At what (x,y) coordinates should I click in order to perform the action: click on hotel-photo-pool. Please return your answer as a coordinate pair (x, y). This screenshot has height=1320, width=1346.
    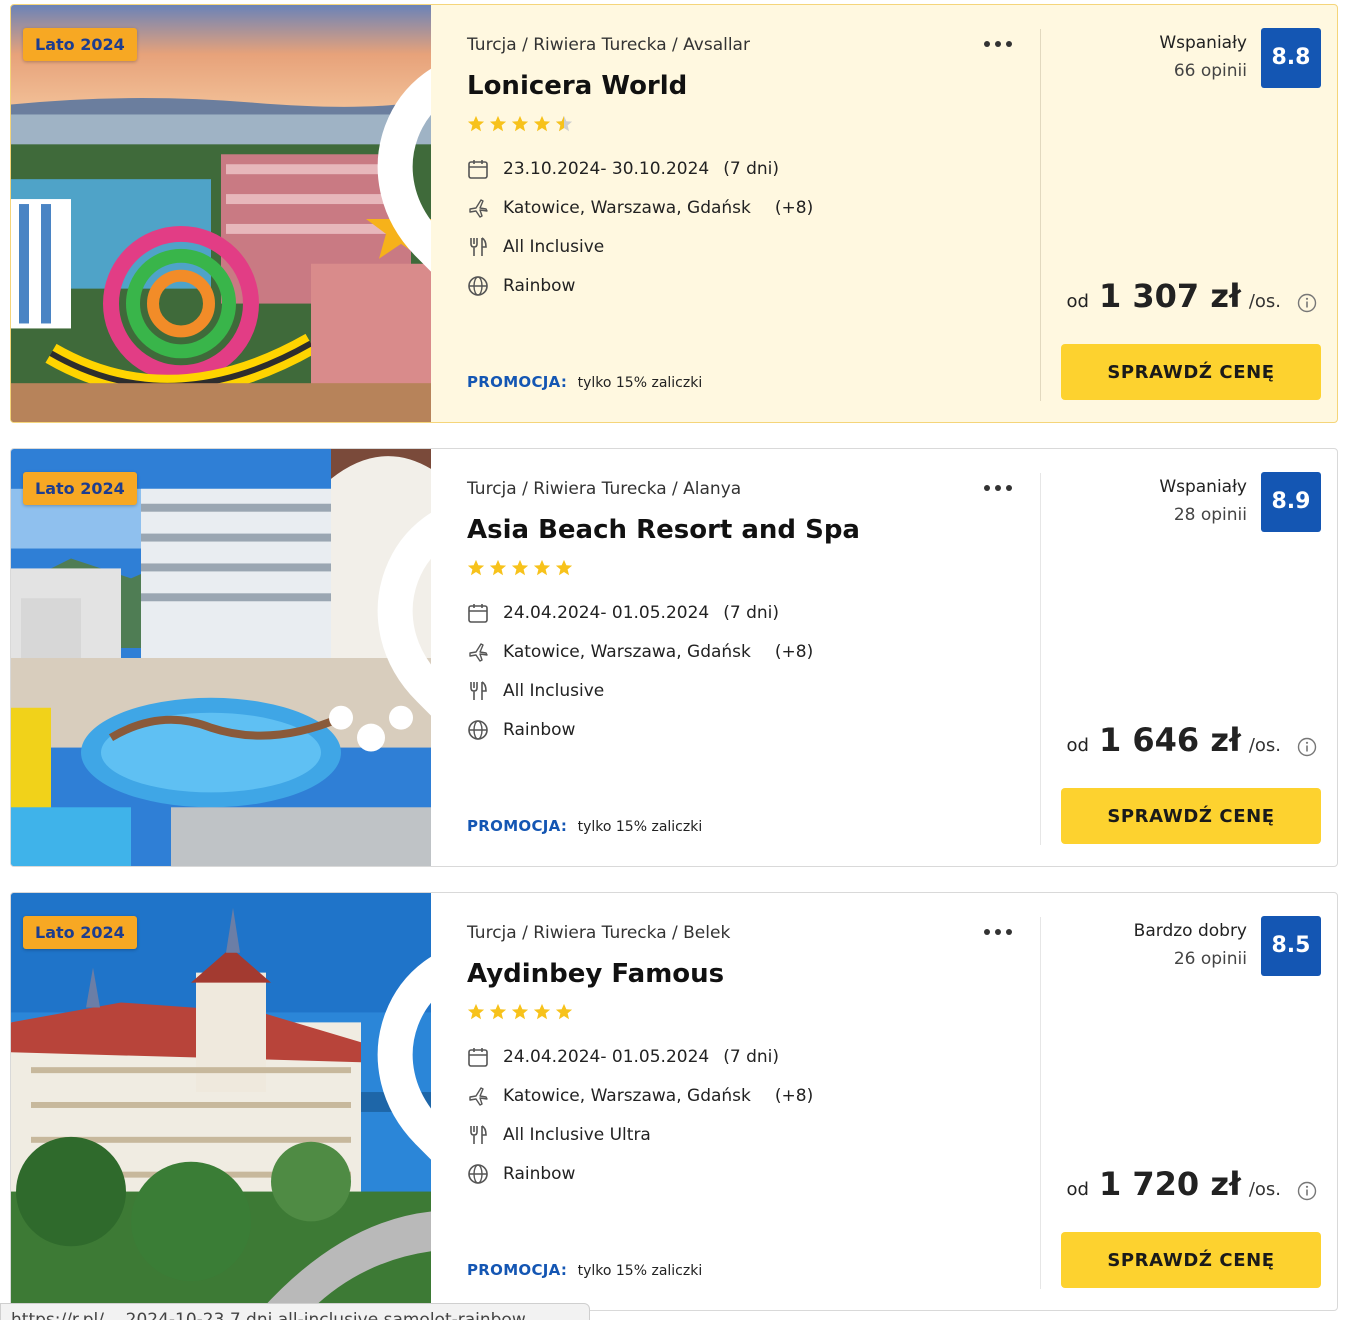
    Looking at the image, I should click on (221, 657).